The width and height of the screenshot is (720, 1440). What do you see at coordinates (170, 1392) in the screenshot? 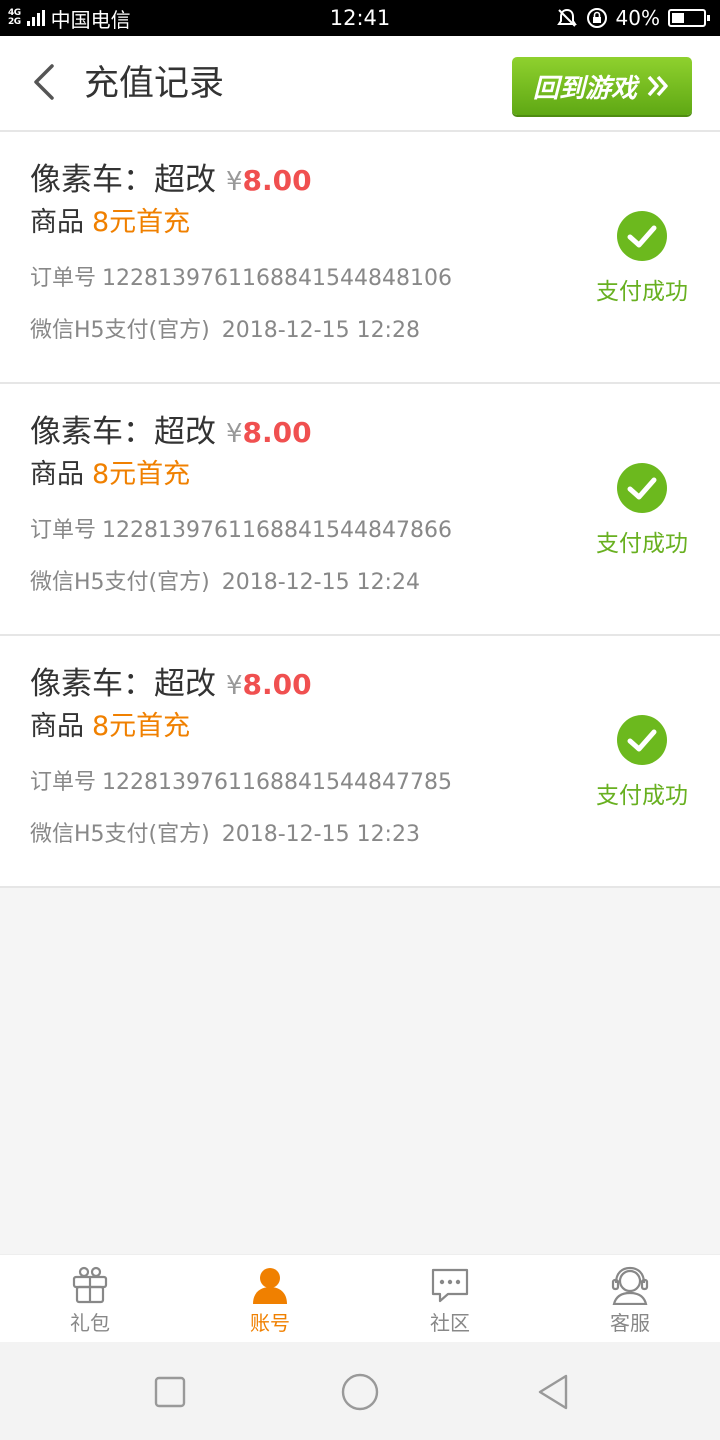
I see `recent-apps-icon` at bounding box center [170, 1392].